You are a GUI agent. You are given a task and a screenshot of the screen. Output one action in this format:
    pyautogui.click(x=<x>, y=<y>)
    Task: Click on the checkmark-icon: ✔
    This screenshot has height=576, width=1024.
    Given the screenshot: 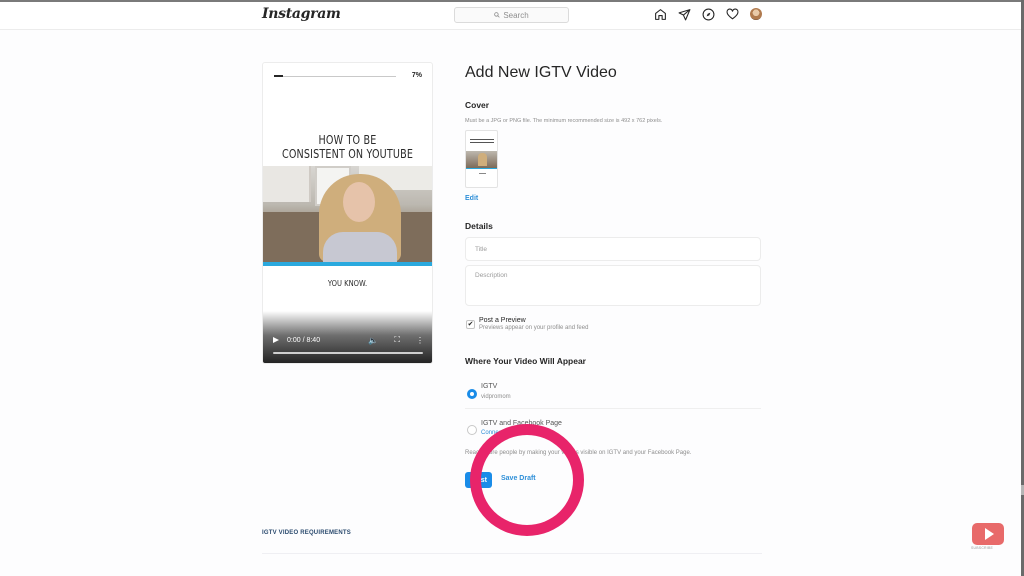 What is the action you would take?
    pyautogui.click(x=470, y=324)
    